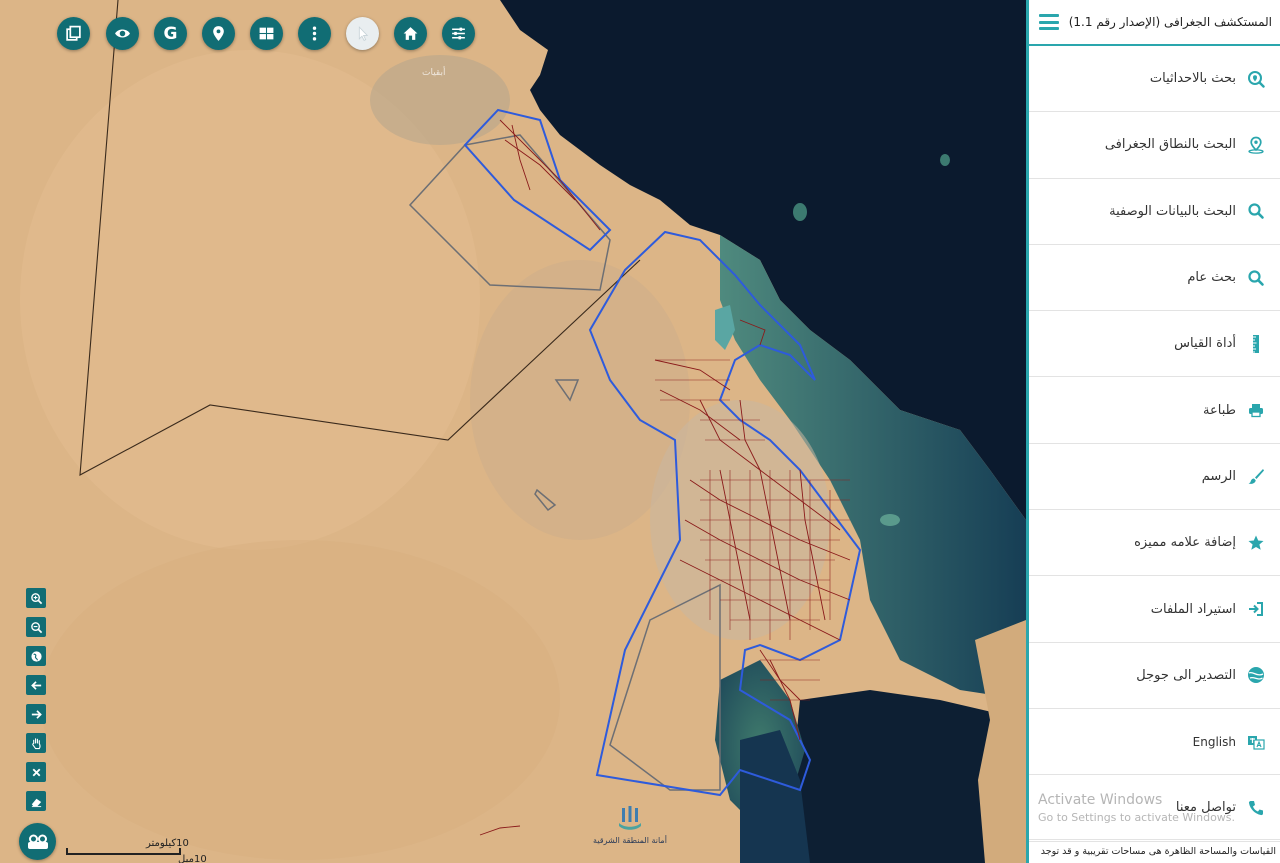  Describe the element at coordinates (36, 699) in the screenshot. I see `map-navigation-toolbar` at that location.